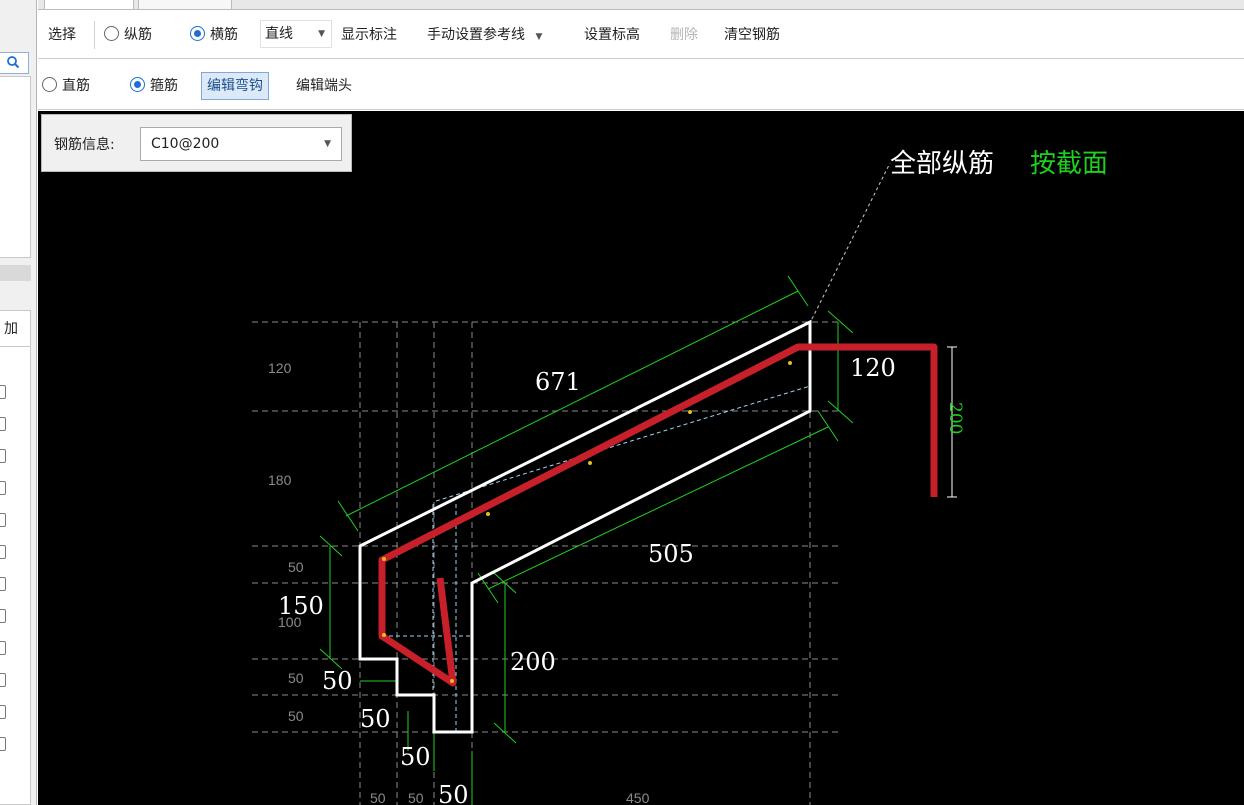  Describe the element at coordinates (612, 35) in the screenshot. I see `set-elevation-button: 设置标高` at that location.